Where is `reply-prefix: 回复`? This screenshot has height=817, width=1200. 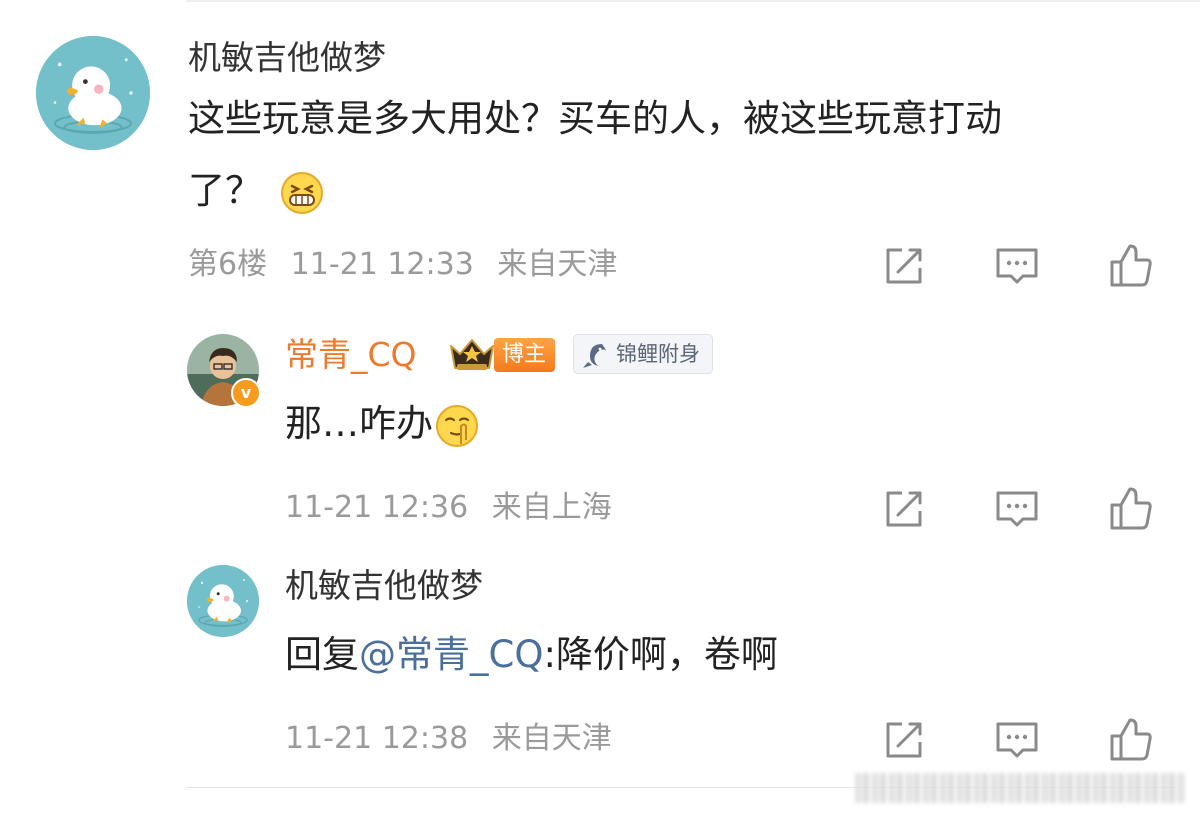
reply-prefix: 回复 is located at coordinates (322, 654).